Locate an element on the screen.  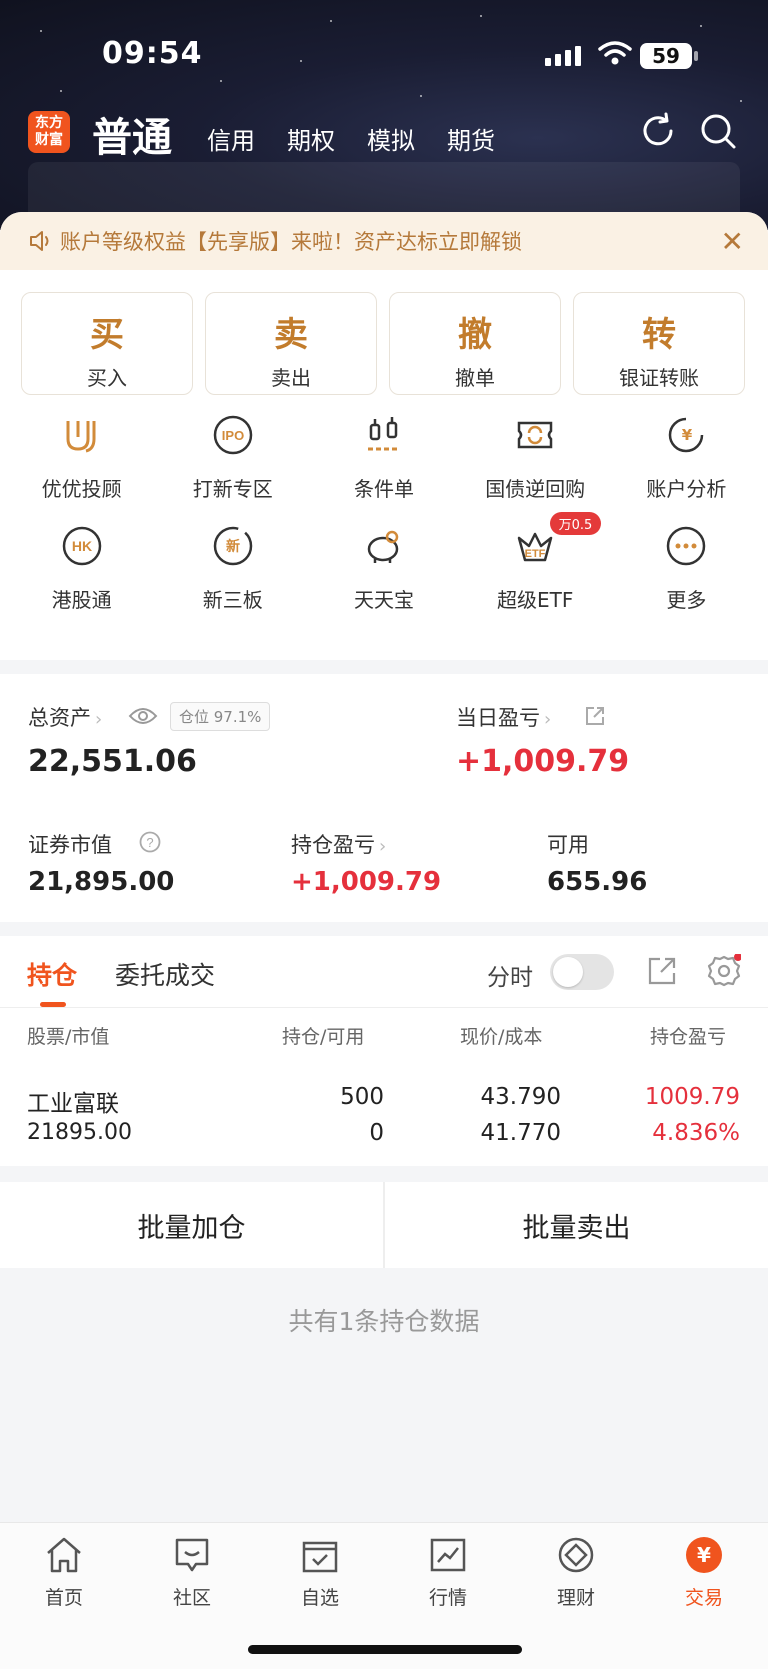
bank-transfer-button: 转 银证转账 is located at coordinates (659, 343).